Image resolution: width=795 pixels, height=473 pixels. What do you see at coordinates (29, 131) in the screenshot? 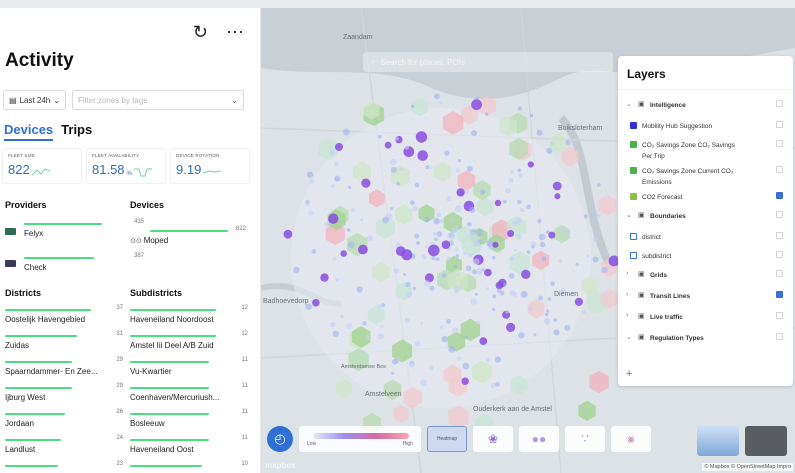
I see `tab-devices: Devices` at bounding box center [29, 131].